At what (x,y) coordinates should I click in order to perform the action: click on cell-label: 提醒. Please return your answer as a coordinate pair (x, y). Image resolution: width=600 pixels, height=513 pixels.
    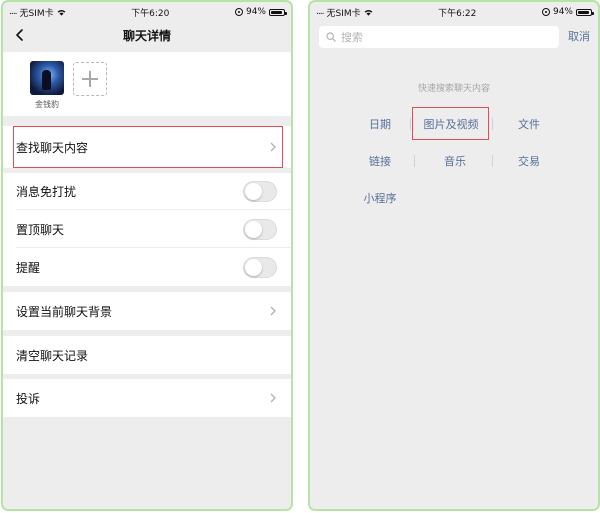
    Looking at the image, I should click on (28, 267).